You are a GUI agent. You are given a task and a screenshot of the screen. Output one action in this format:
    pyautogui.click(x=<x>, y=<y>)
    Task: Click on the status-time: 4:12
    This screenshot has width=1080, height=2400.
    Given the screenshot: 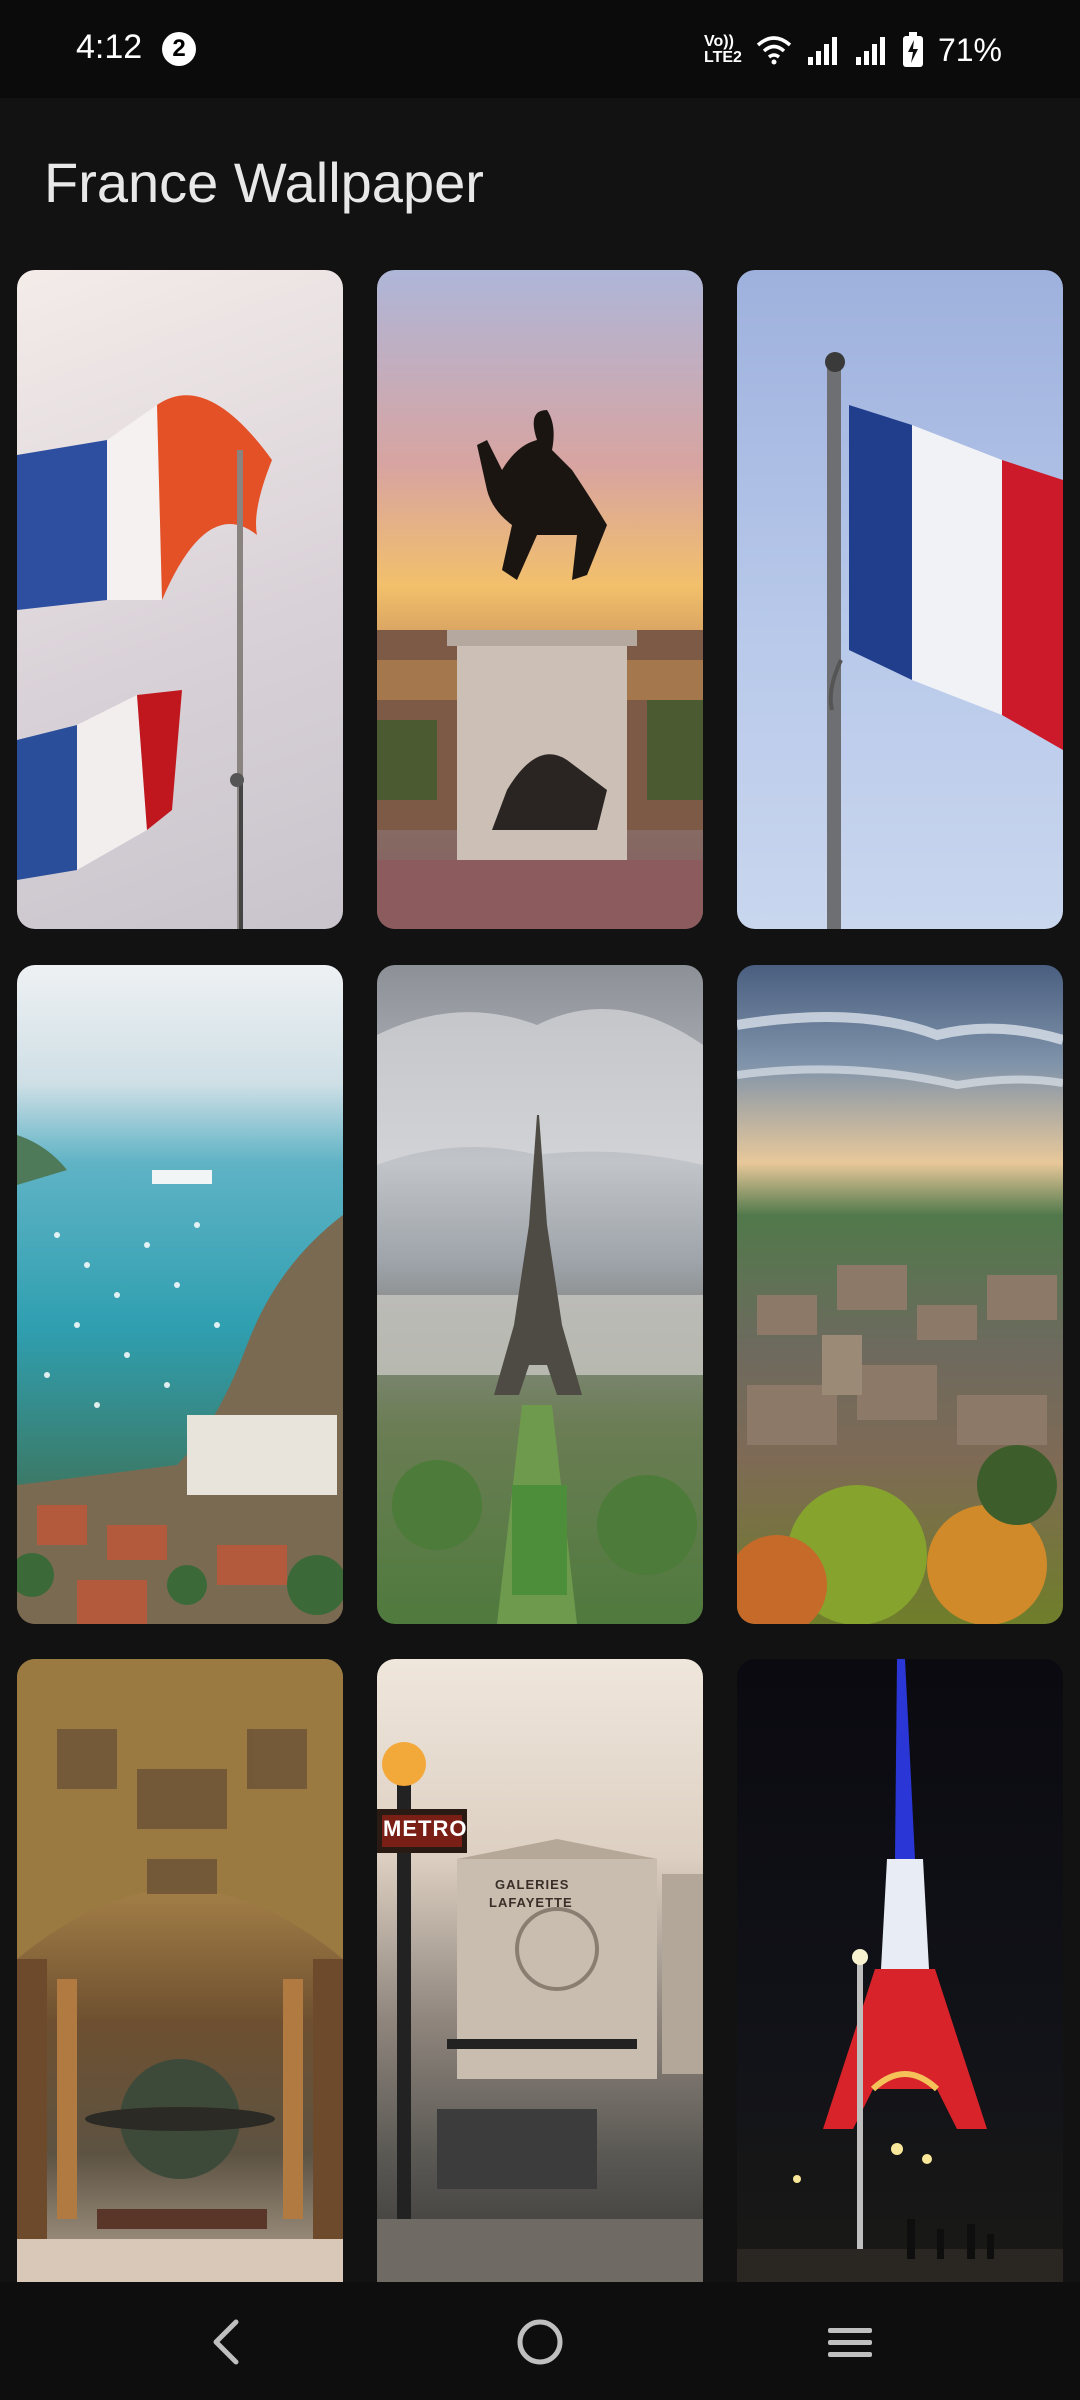 What is the action you would take?
    pyautogui.click(x=109, y=47)
    